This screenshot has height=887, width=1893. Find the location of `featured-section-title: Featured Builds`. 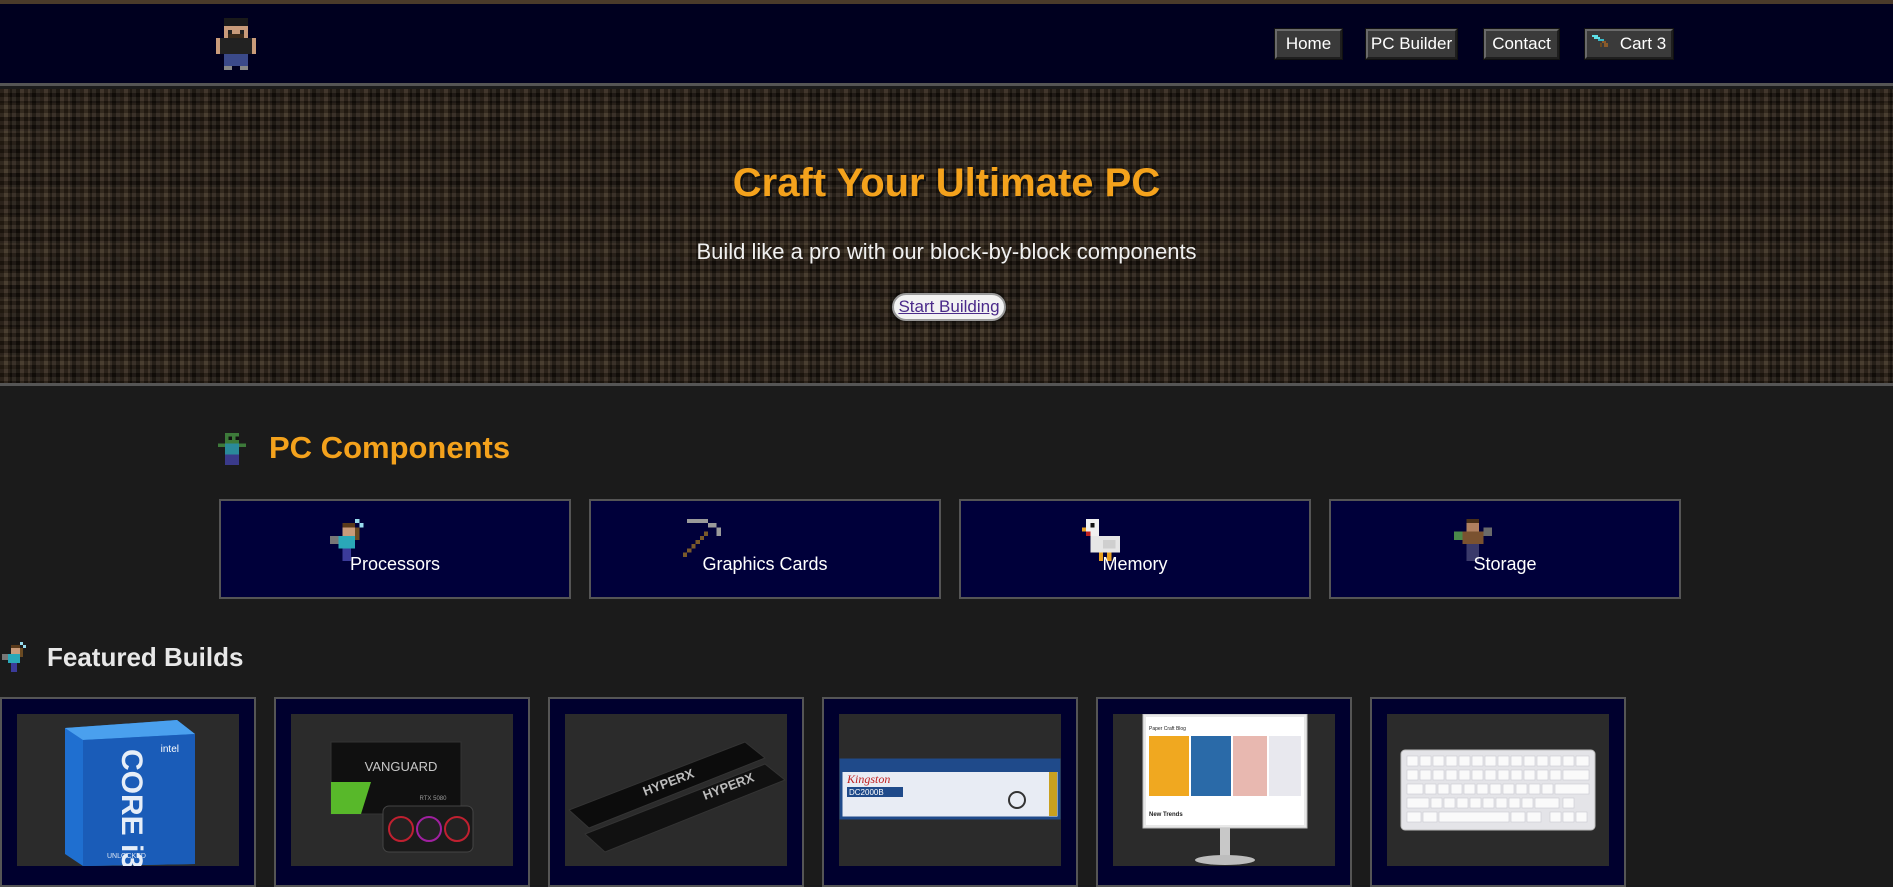

featured-section-title: Featured Builds is located at coordinates (145, 657).